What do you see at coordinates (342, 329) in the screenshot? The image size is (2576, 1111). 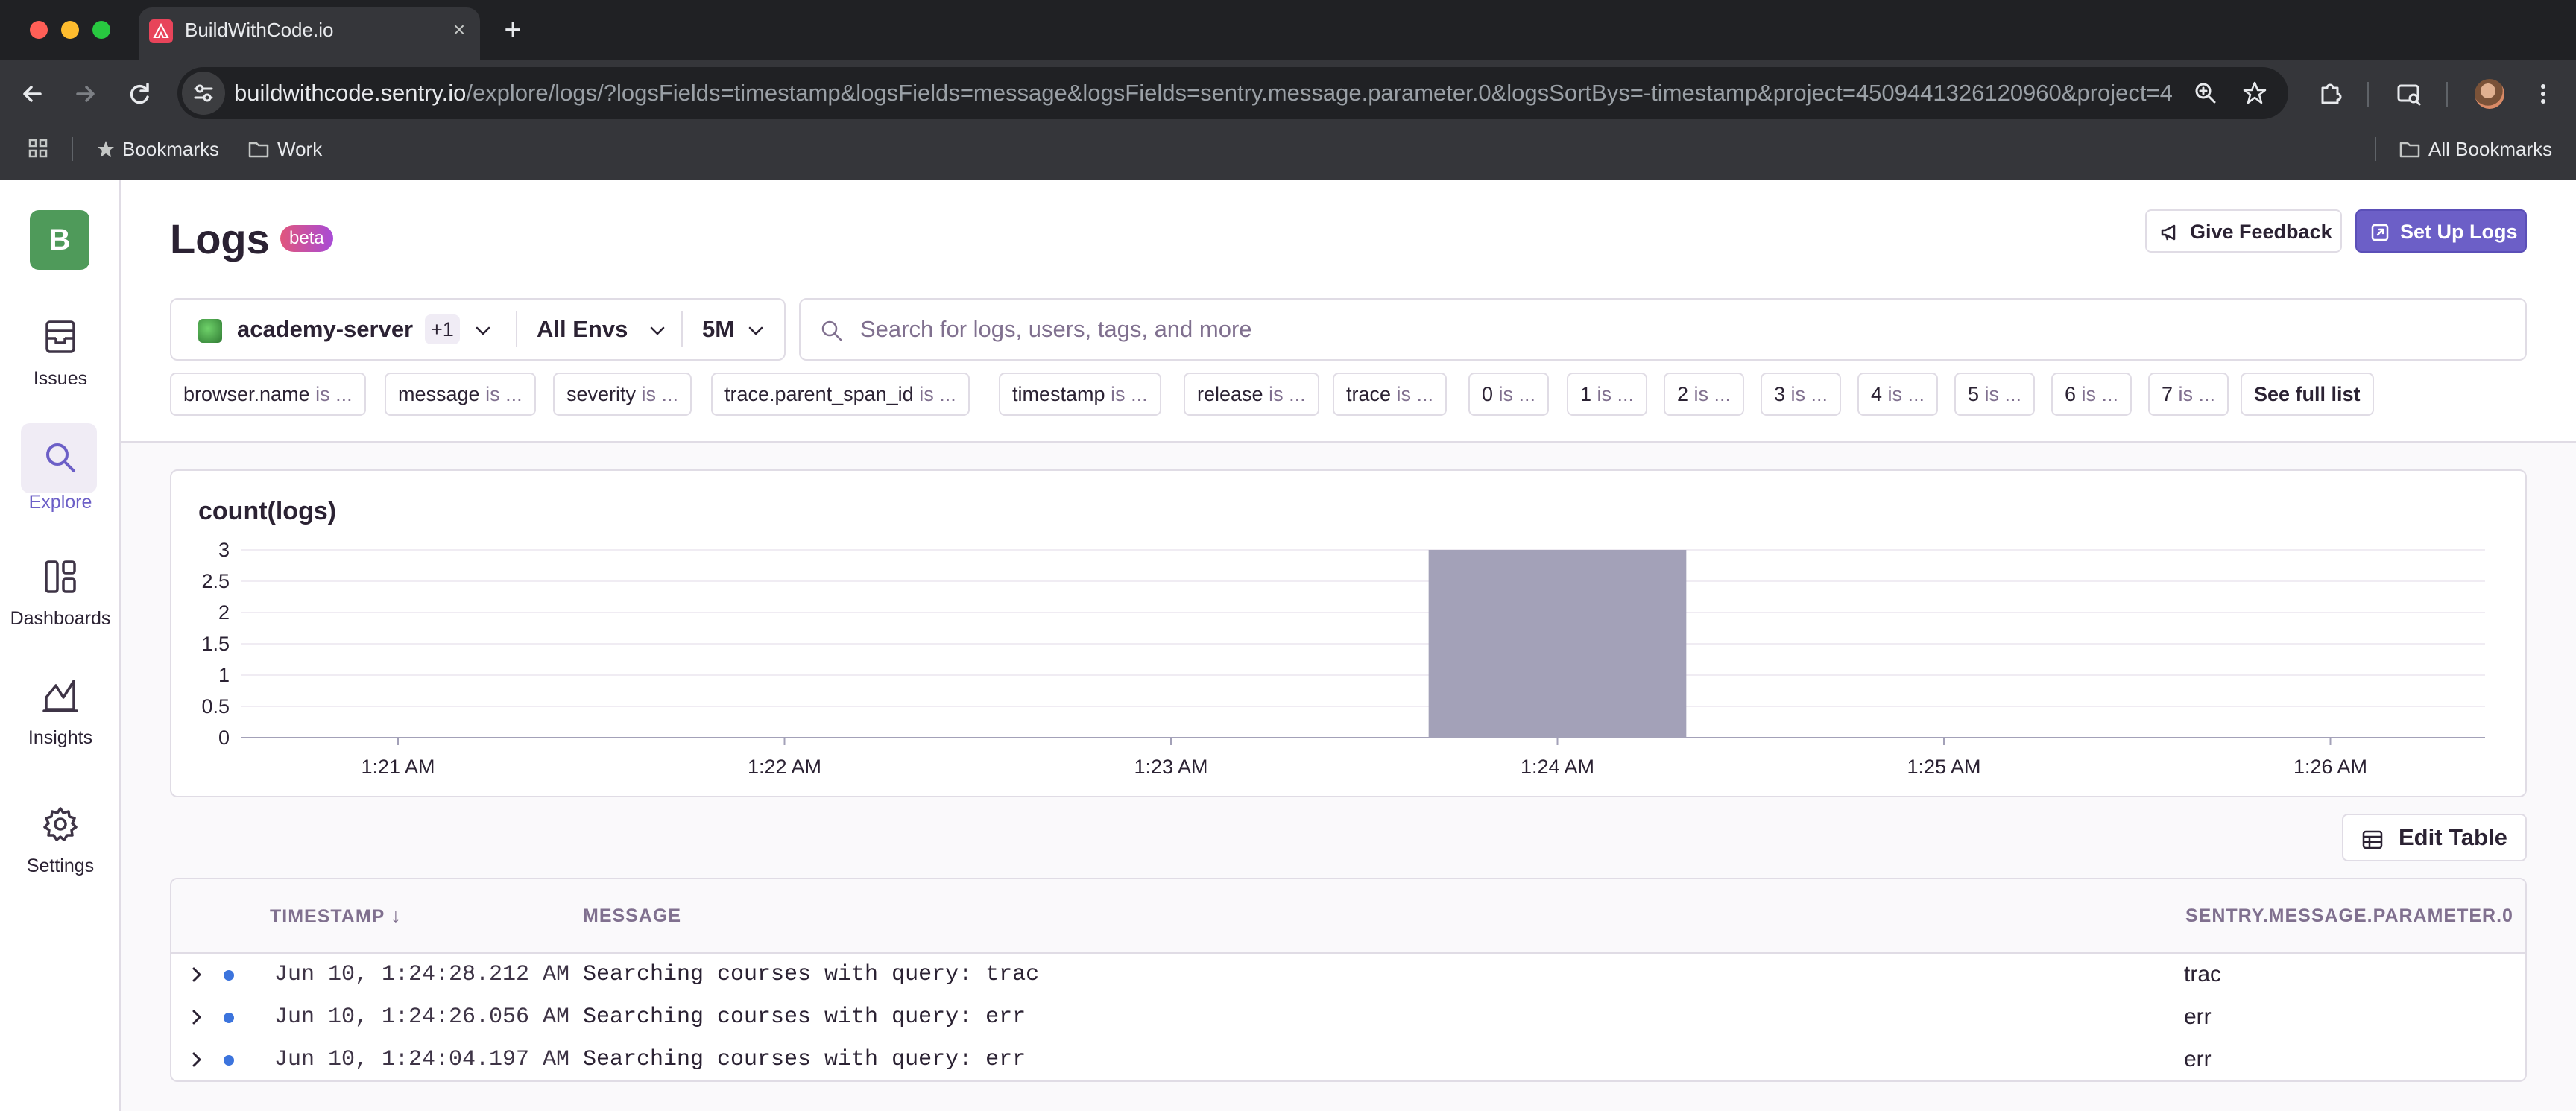 I see `project-selector: academy-server +1` at bounding box center [342, 329].